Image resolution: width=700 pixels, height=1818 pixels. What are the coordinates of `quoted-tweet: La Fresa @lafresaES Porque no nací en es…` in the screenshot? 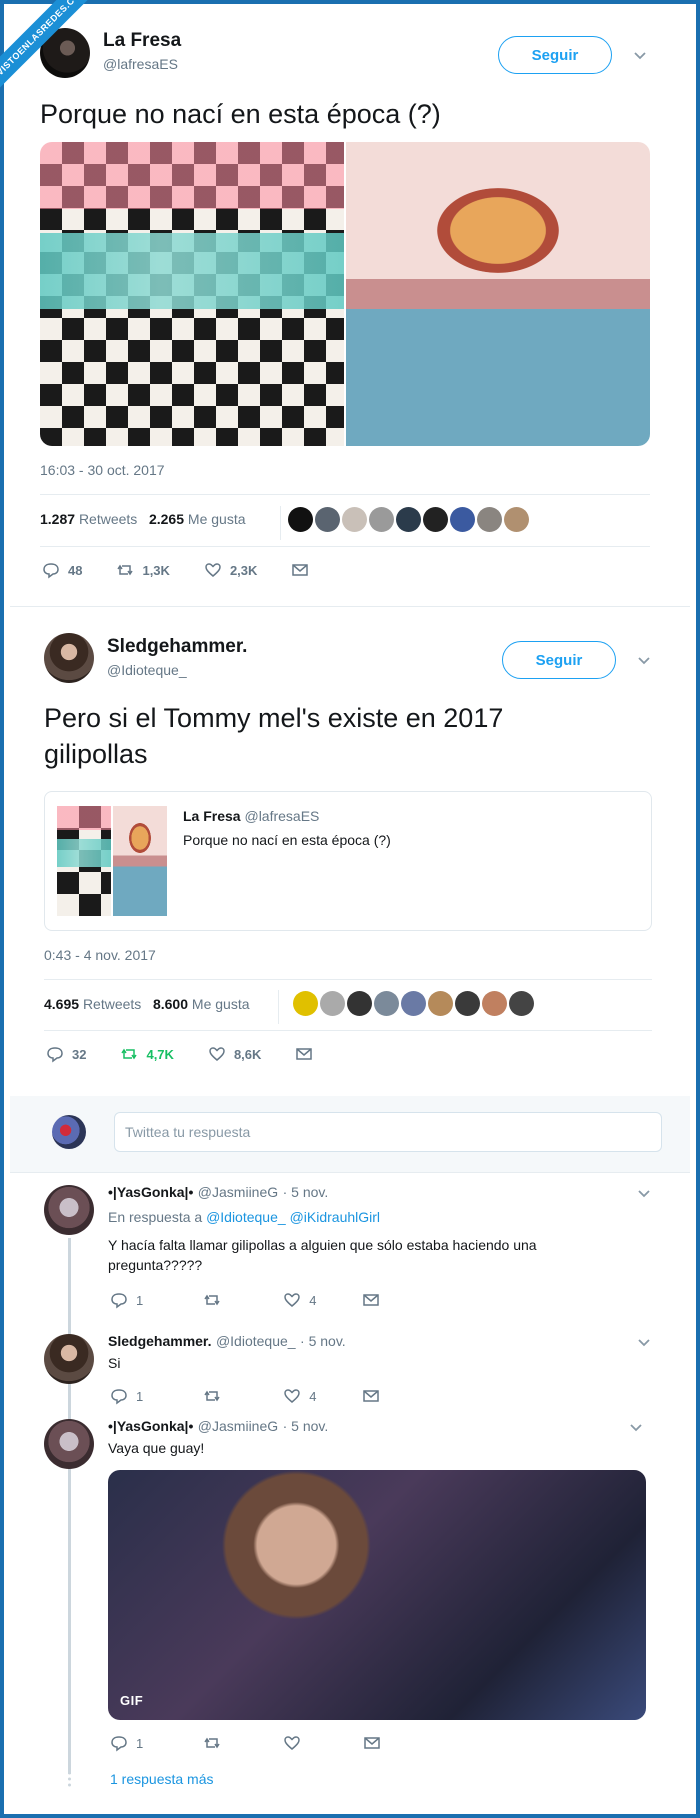 It's located at (348, 861).